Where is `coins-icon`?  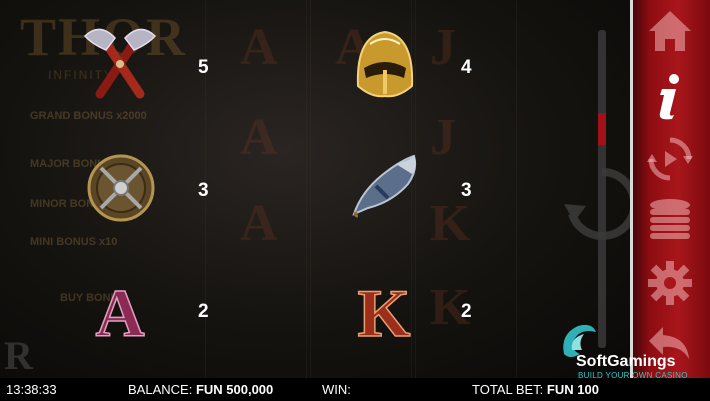 coins-icon is located at coordinates (670, 219).